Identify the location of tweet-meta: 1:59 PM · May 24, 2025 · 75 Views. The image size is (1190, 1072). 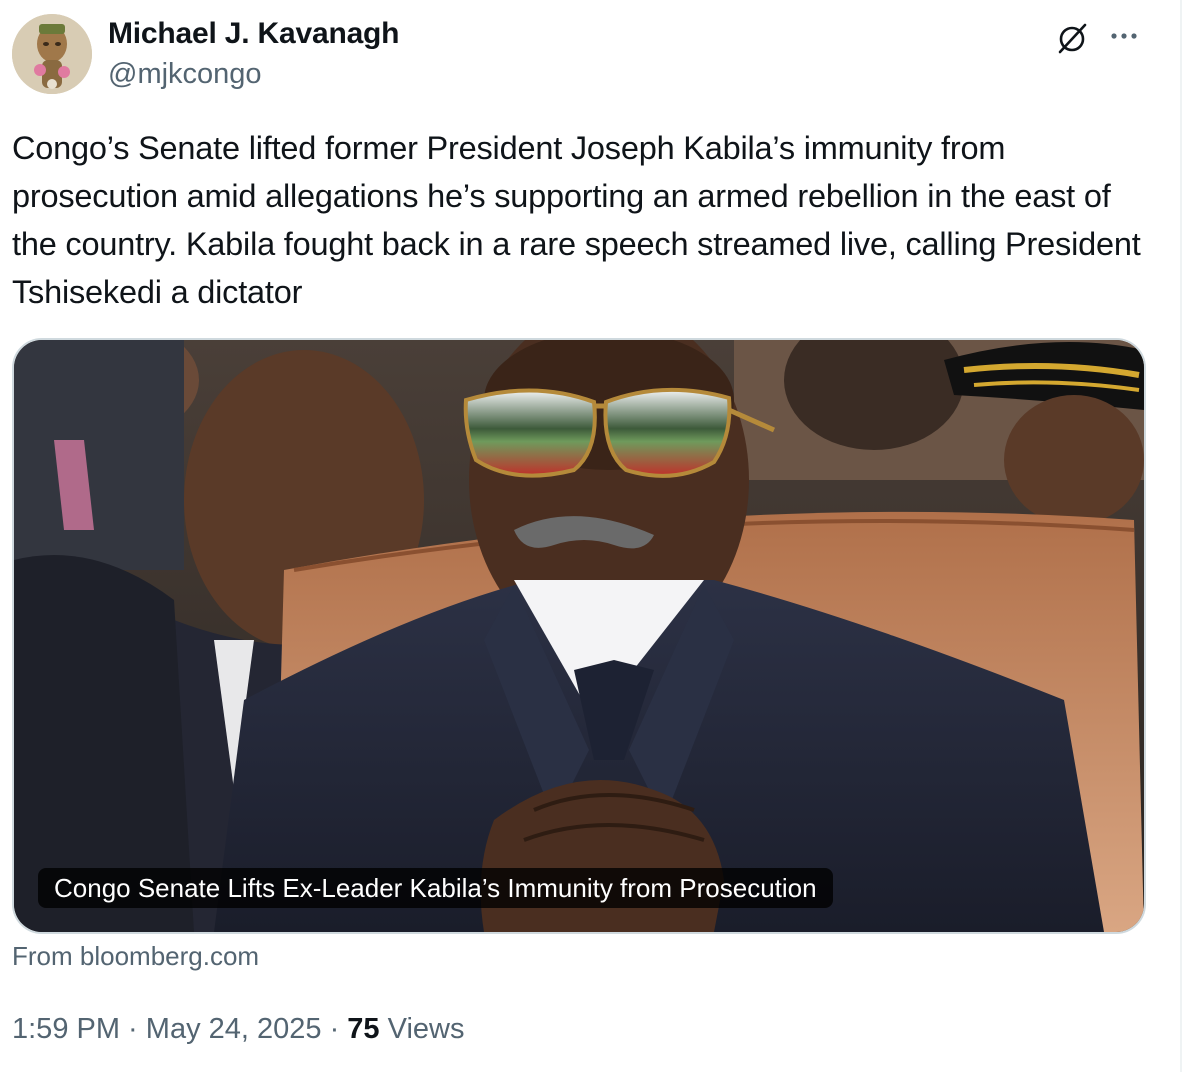
(238, 1029).